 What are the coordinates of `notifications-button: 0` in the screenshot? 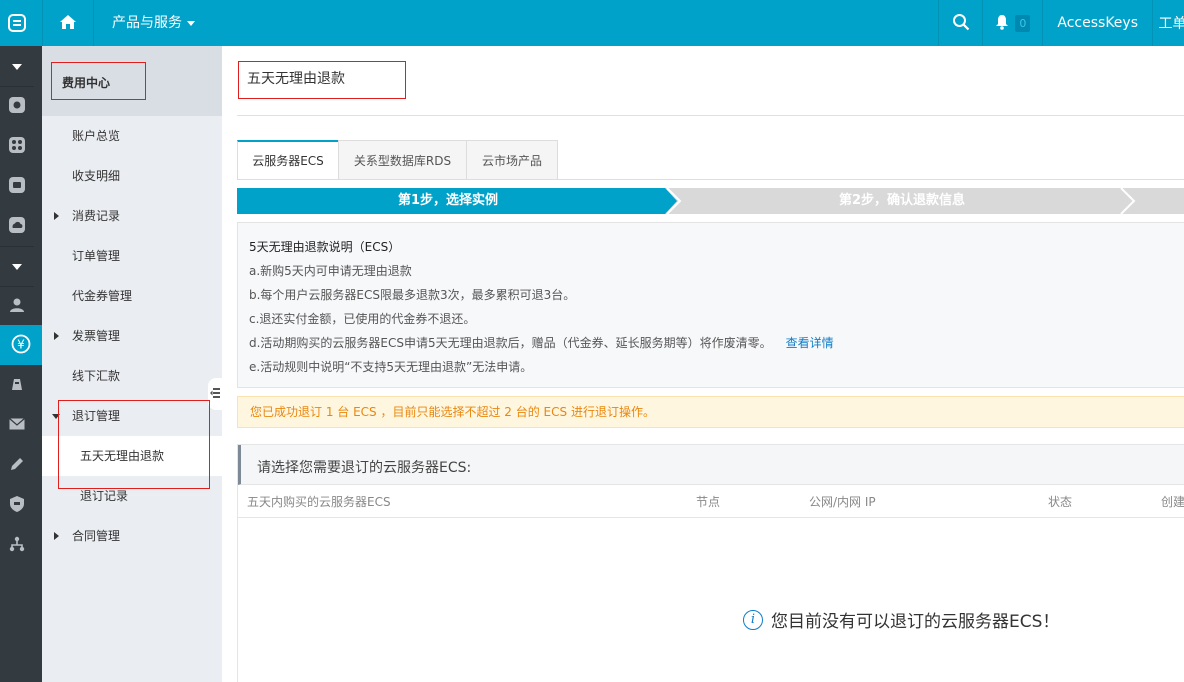 It's located at (1012, 23).